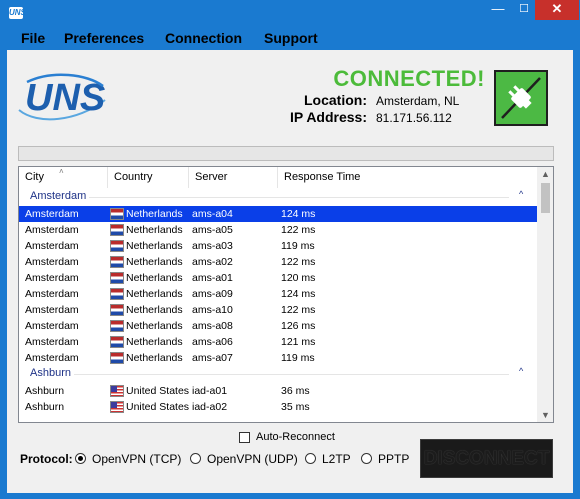 Image resolution: width=580 pixels, height=499 pixels. What do you see at coordinates (290, 13) in the screenshot?
I see `title-bar: UNS — ☐ ✕` at bounding box center [290, 13].